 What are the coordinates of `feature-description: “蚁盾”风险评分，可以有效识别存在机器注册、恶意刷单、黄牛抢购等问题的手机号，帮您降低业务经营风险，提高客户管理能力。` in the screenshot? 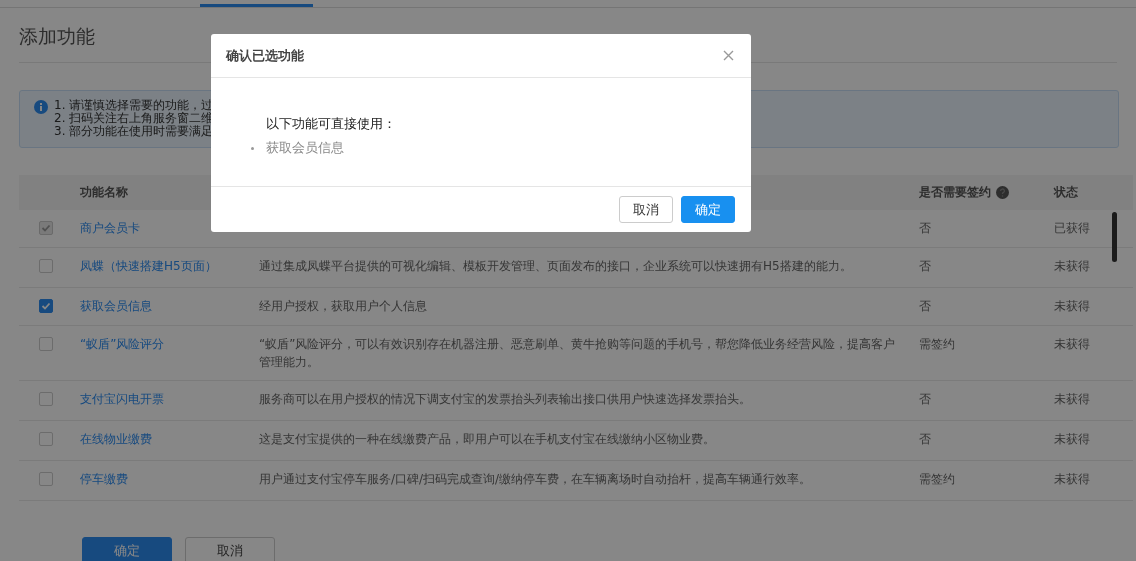 It's located at (577, 353).